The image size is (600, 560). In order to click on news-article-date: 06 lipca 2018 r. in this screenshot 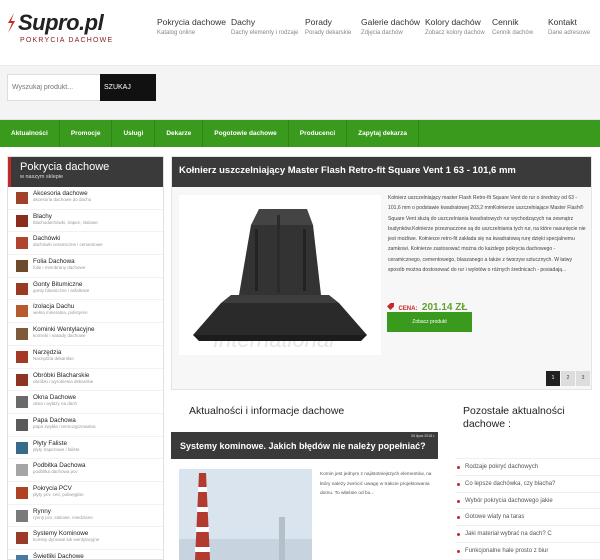, I will do `click(423, 436)`.